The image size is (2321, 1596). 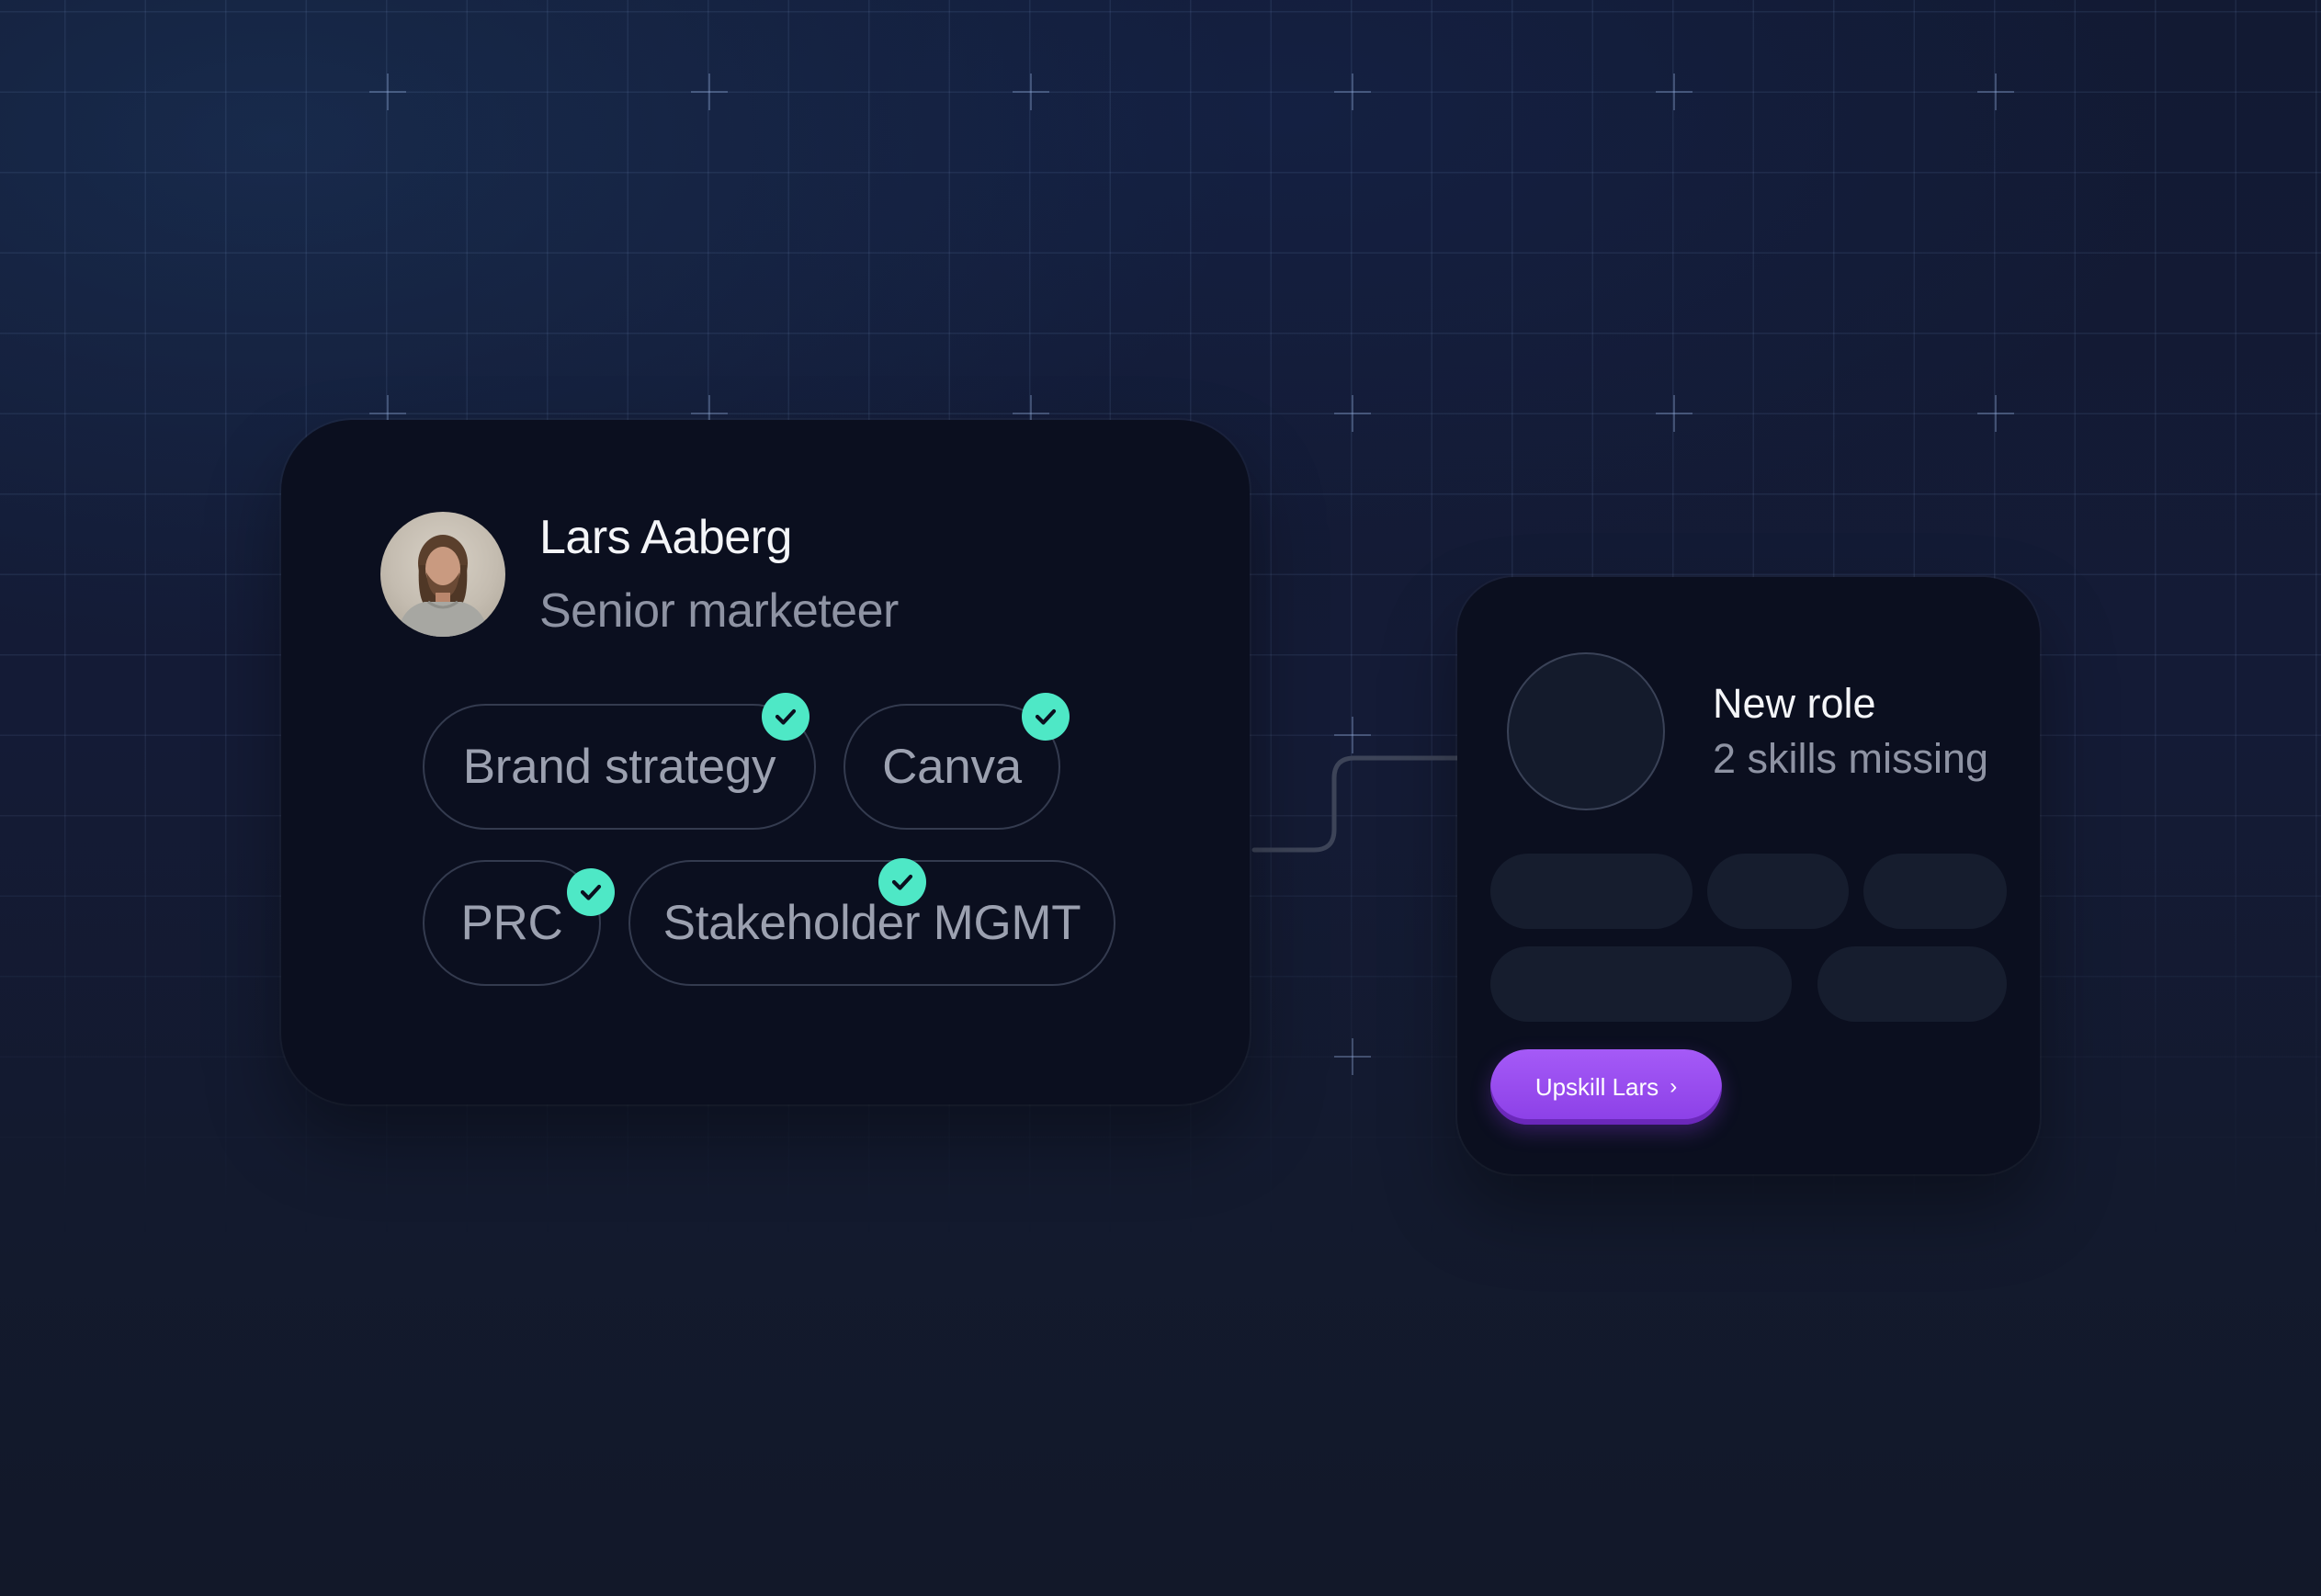 I want to click on profile-title: Senior marketeer, so click(x=719, y=611).